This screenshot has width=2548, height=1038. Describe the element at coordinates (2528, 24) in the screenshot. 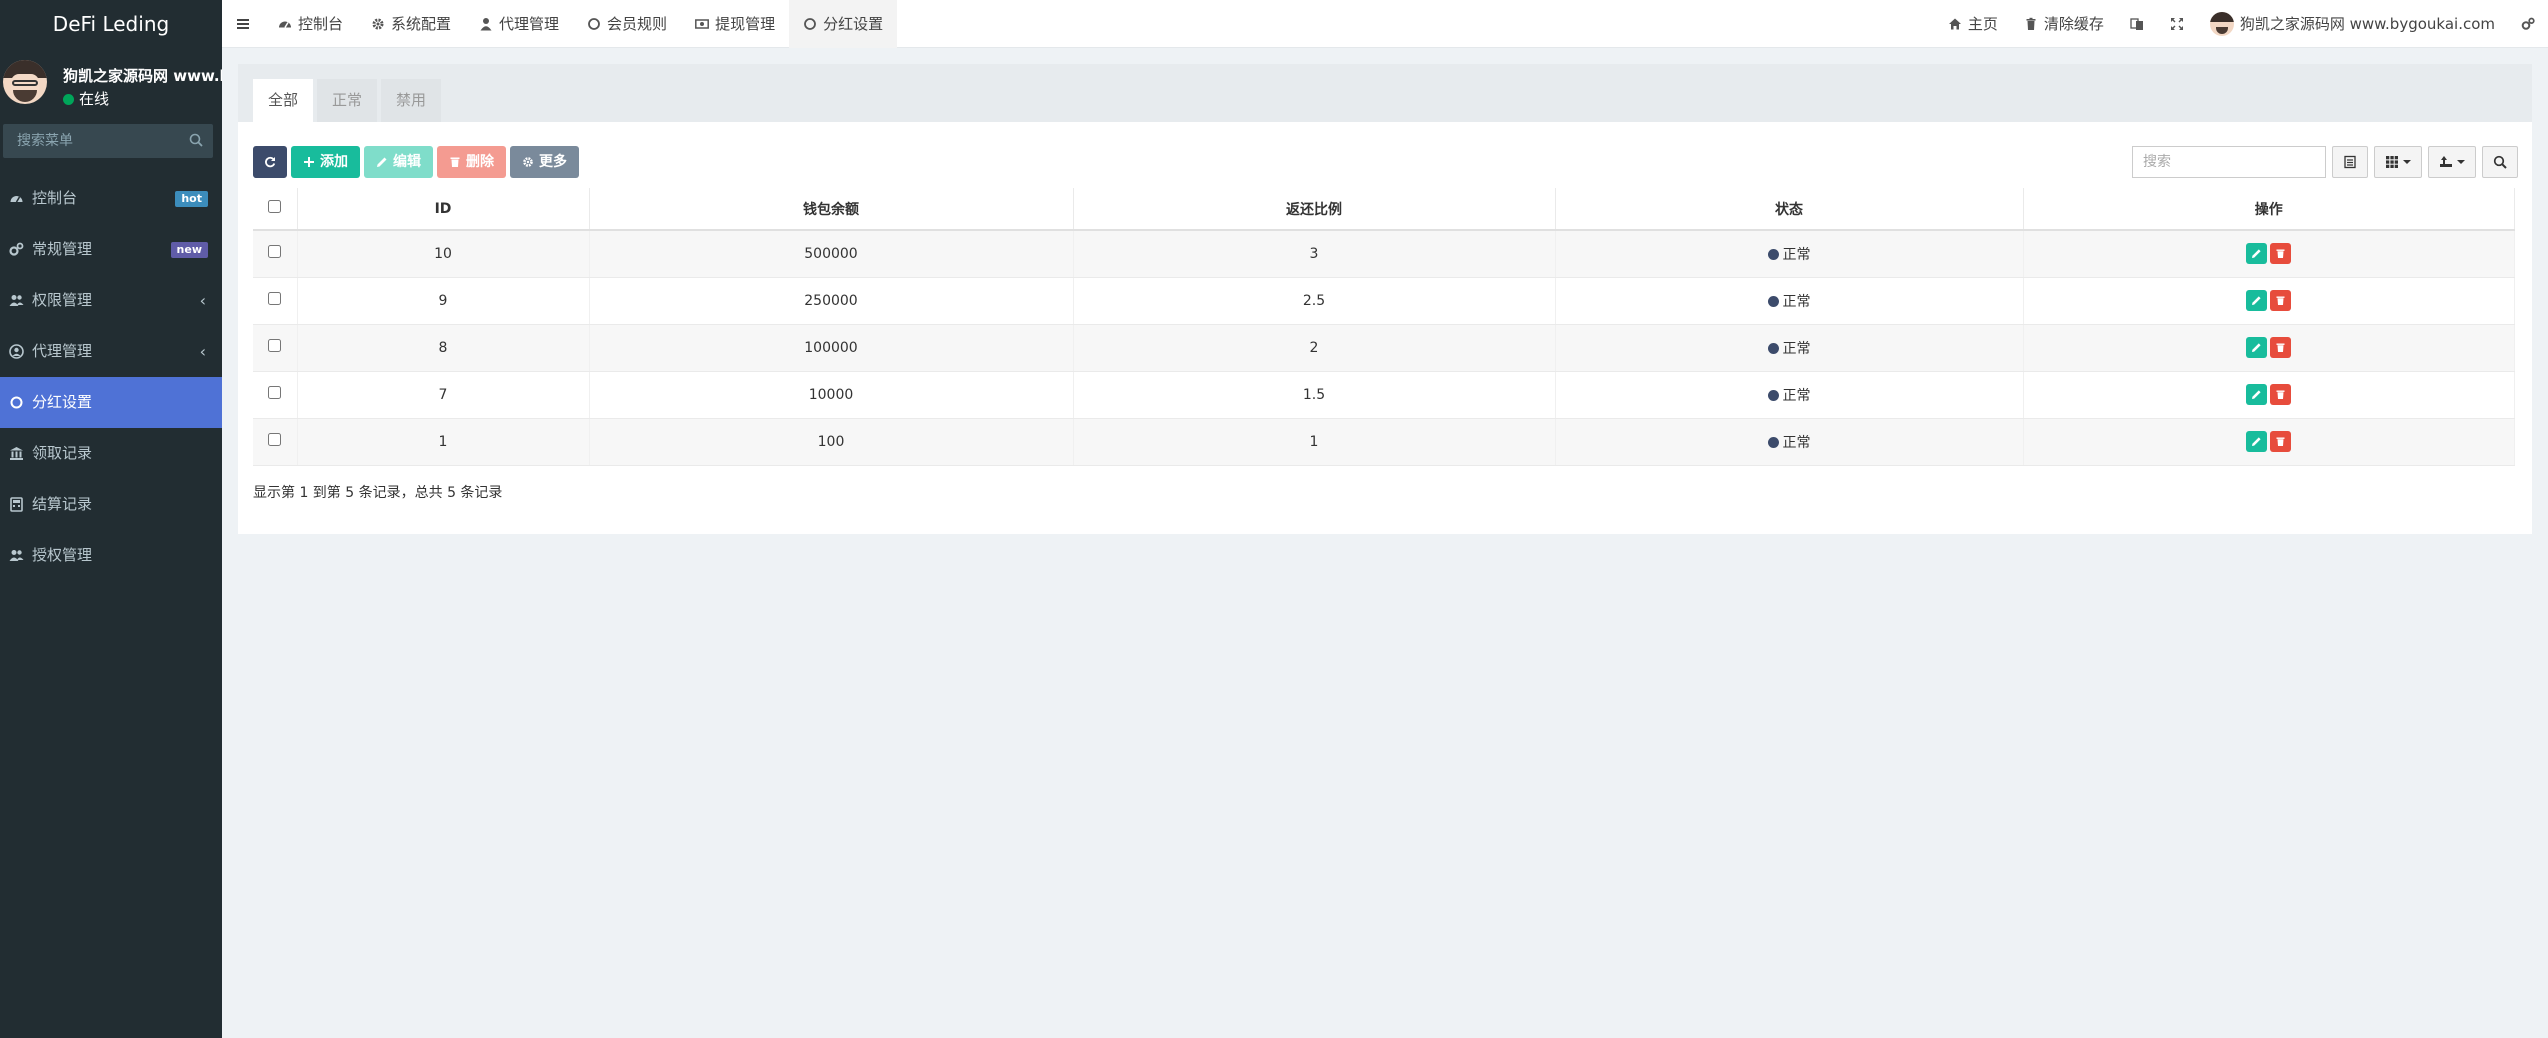

I see `control-sidebar-button` at that location.